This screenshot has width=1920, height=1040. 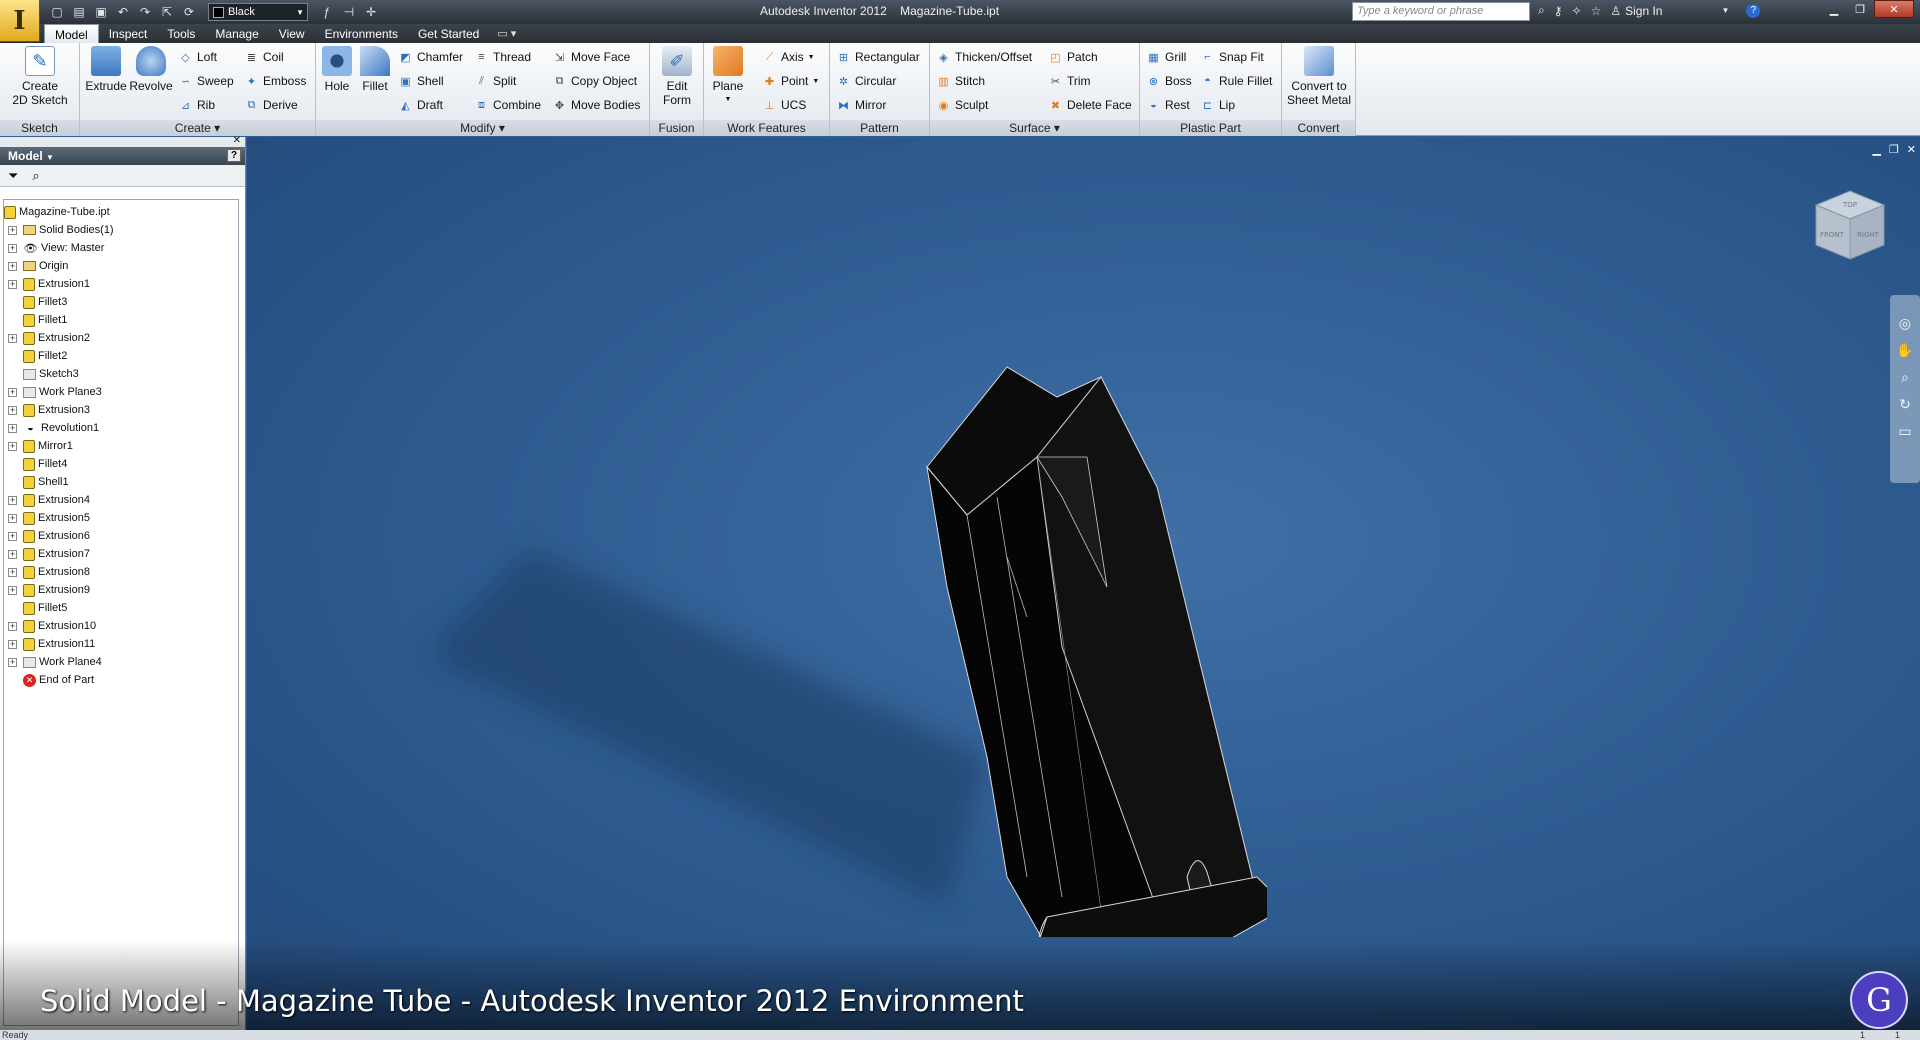 I want to click on pan-icon: ✋, so click(x=1904, y=350).